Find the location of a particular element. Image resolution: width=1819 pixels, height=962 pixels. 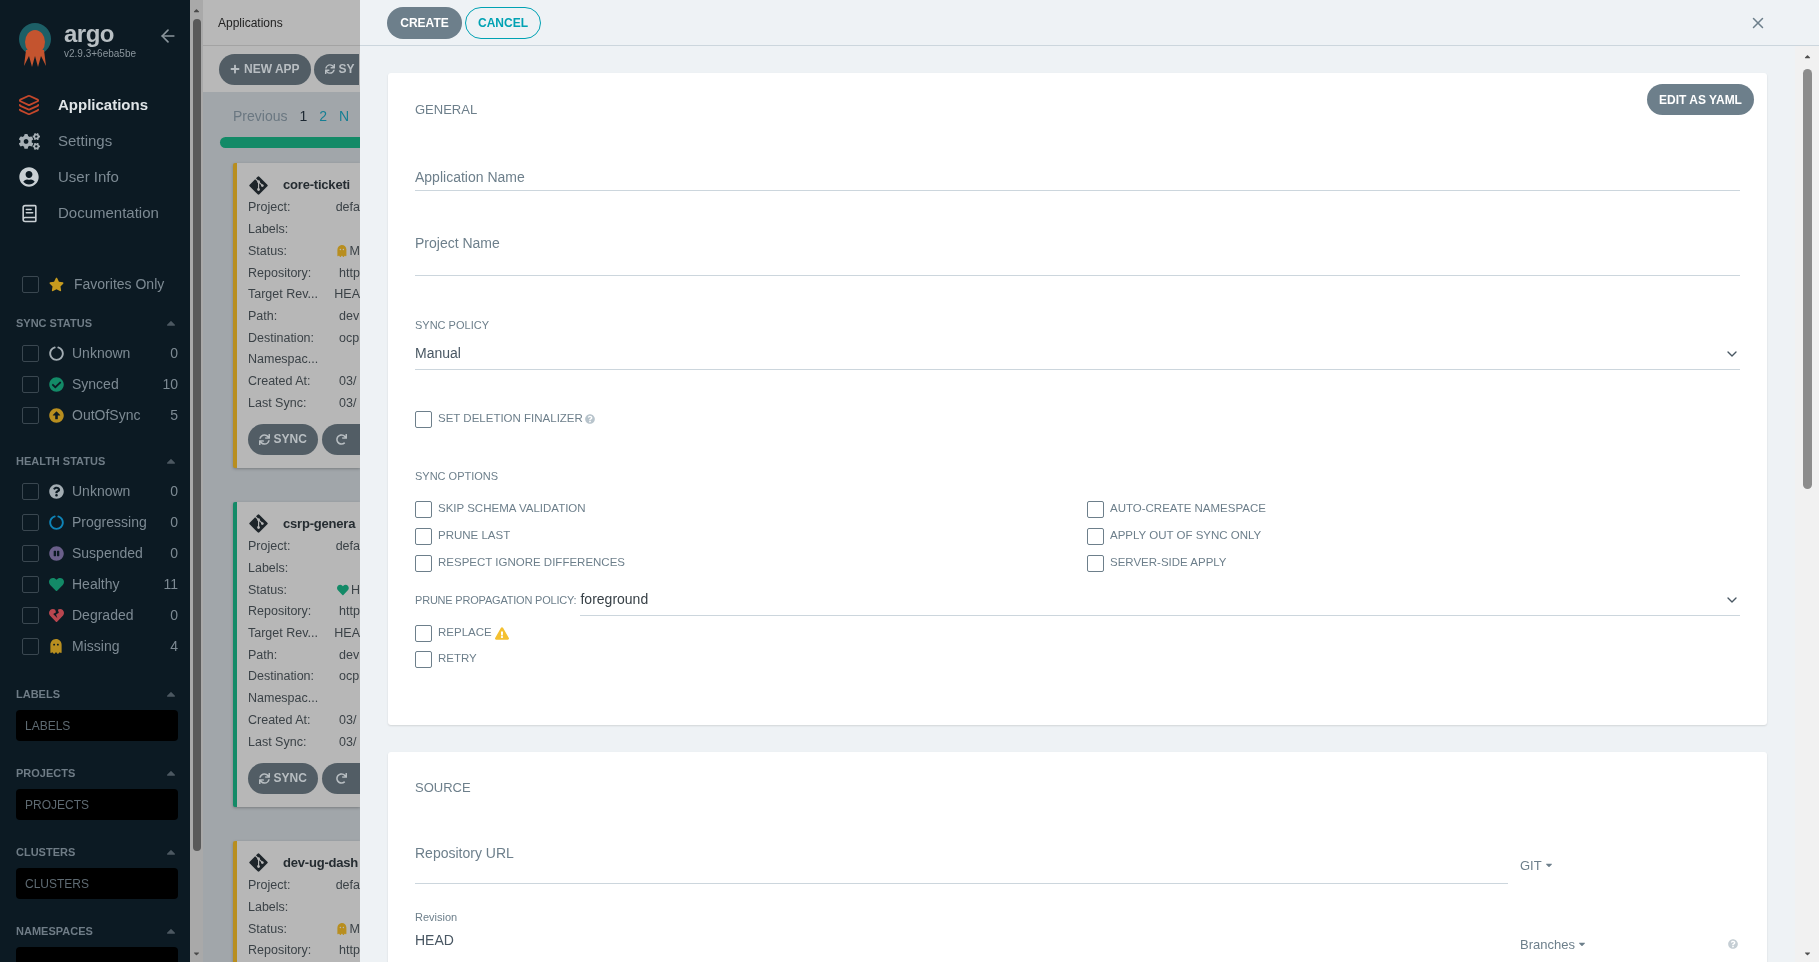

sync-policy-select: Manual is located at coordinates (1077, 354).